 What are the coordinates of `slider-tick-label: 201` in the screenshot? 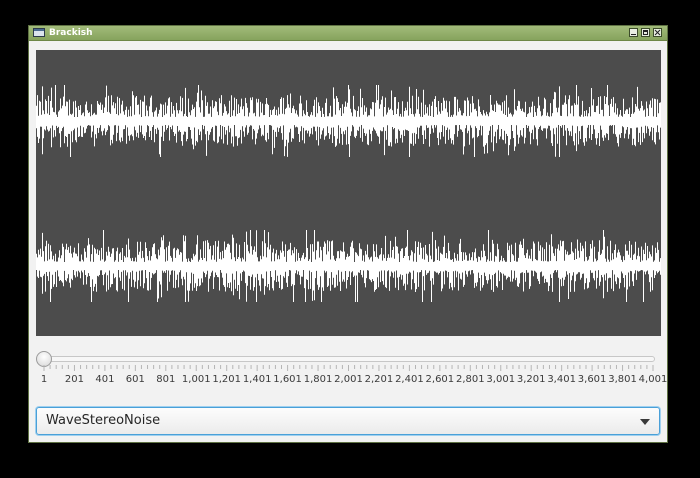 It's located at (74, 379).